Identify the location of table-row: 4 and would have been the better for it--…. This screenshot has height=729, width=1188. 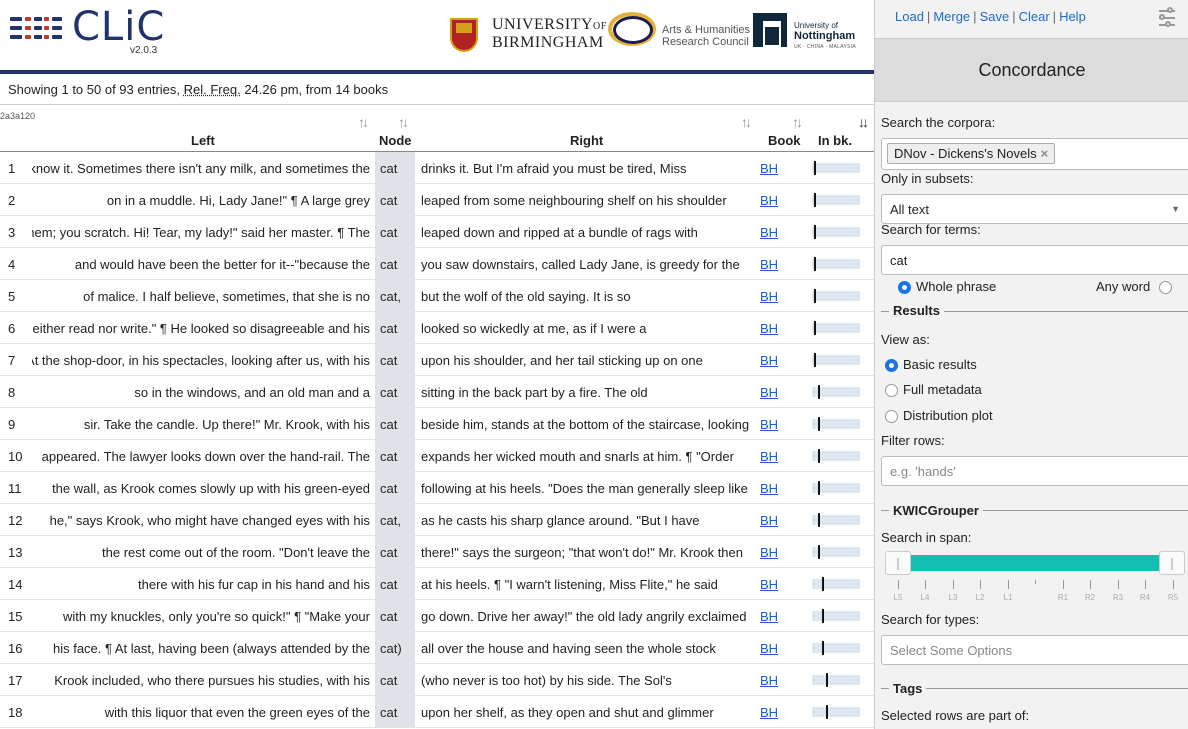
(437, 264).